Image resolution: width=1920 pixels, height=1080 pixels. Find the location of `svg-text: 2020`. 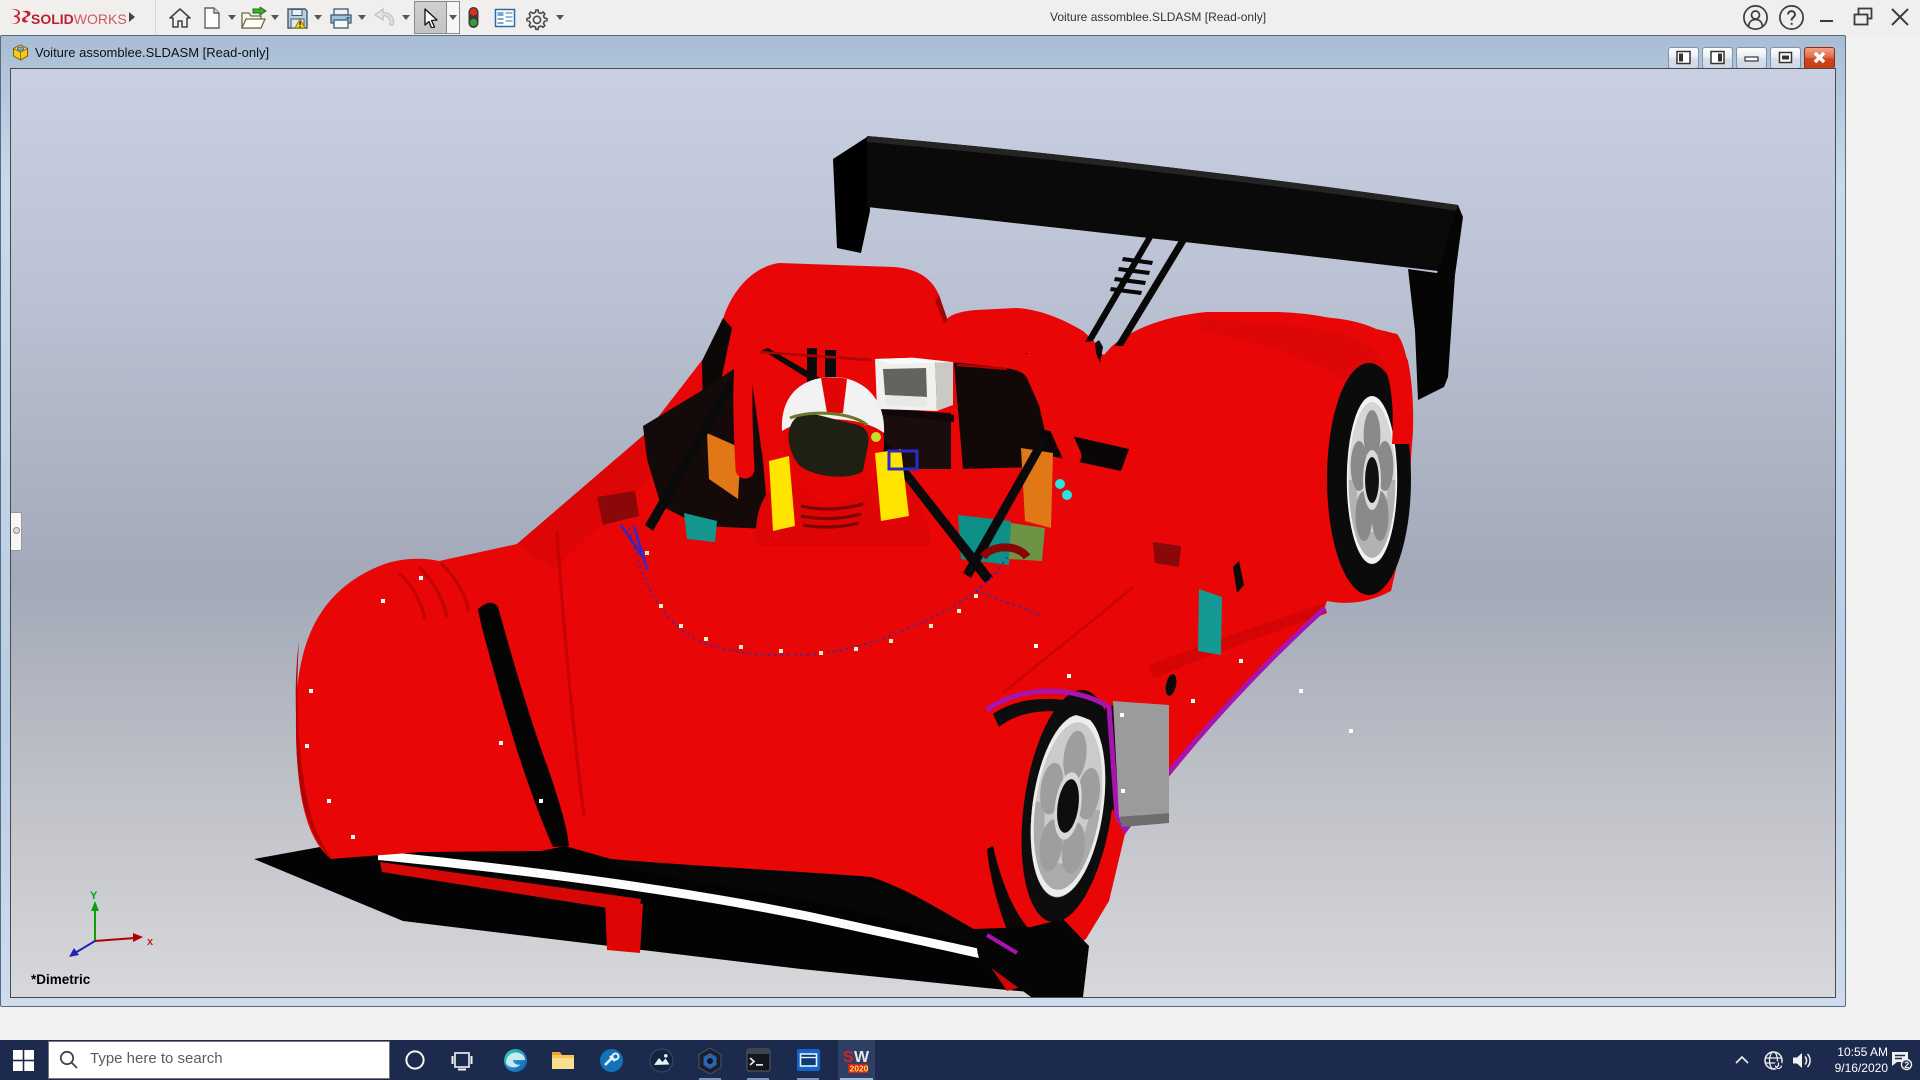

svg-text: 2020 is located at coordinates (859, 1069).